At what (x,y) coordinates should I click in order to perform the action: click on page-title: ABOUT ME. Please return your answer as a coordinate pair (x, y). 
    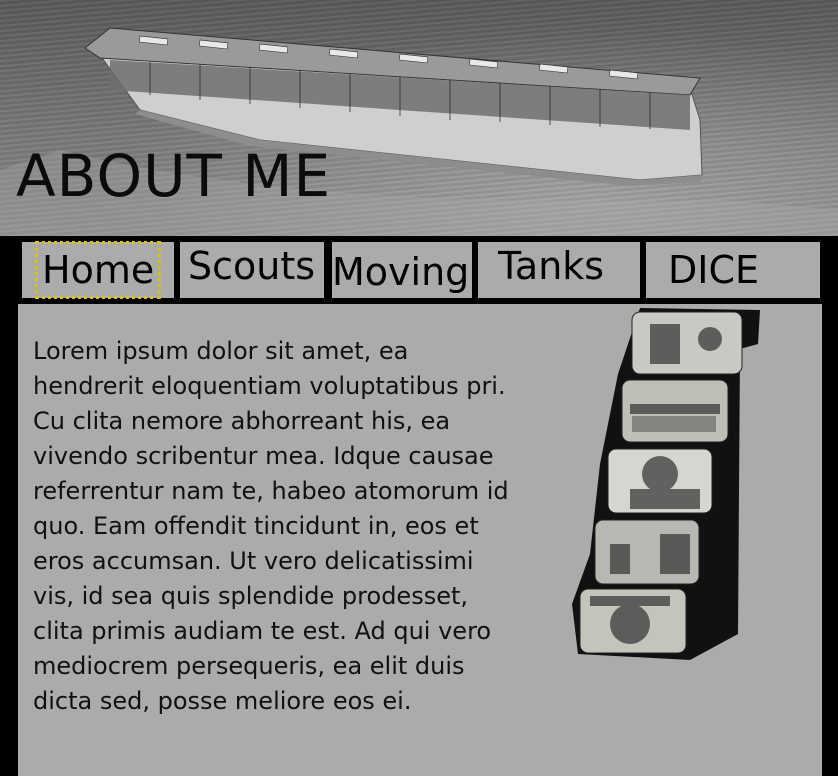
    Looking at the image, I should click on (174, 176).